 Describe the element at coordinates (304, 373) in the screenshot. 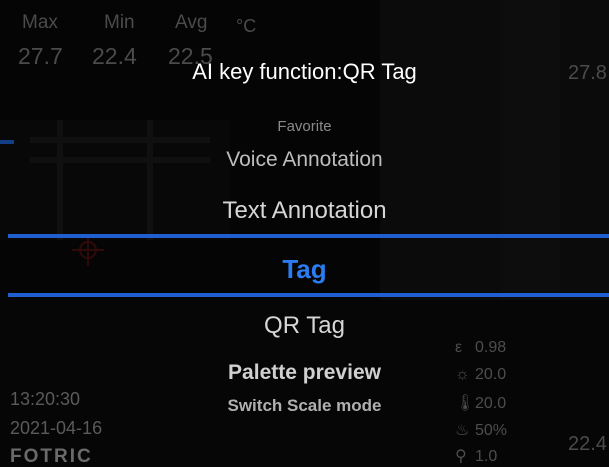

I see `menu-item-palette-preview: Palette preview` at that location.